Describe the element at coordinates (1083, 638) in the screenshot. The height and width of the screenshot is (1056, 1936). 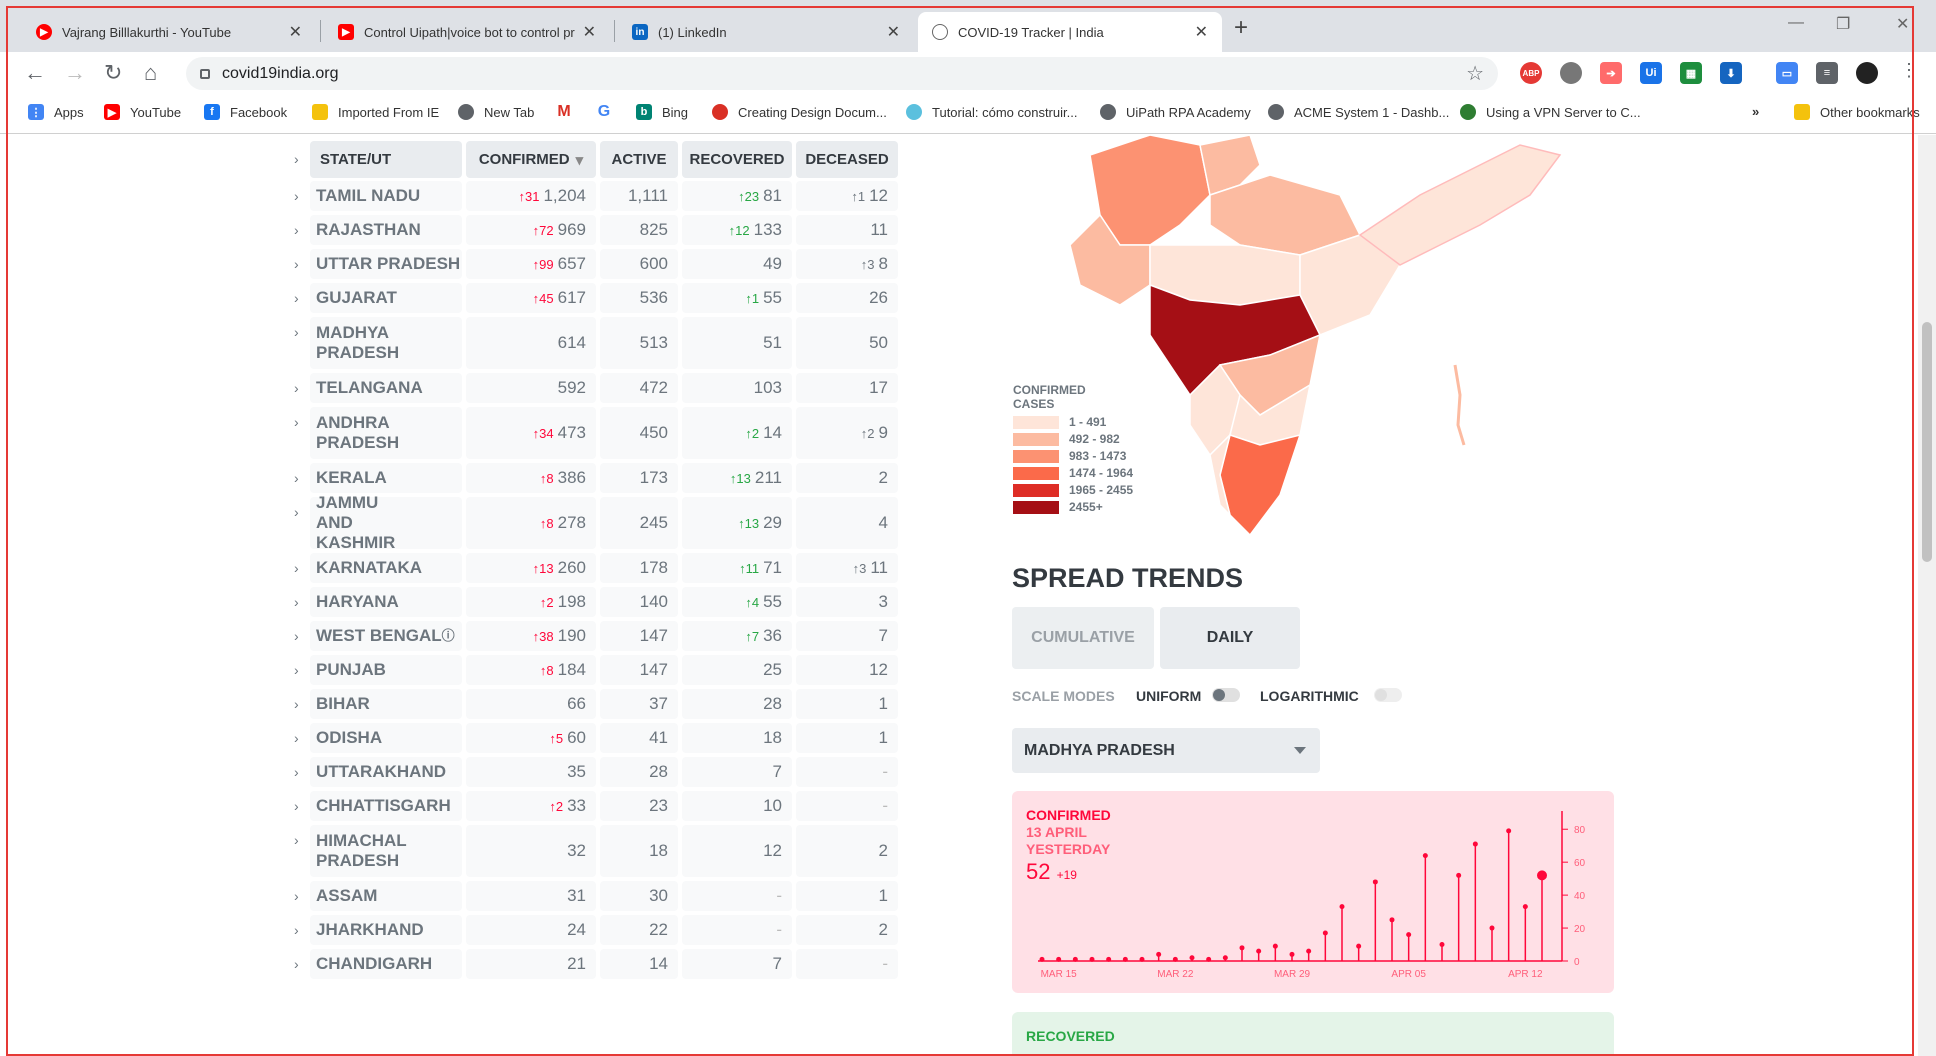
I see `mode-cumulative-button: CUMULATIVE` at that location.